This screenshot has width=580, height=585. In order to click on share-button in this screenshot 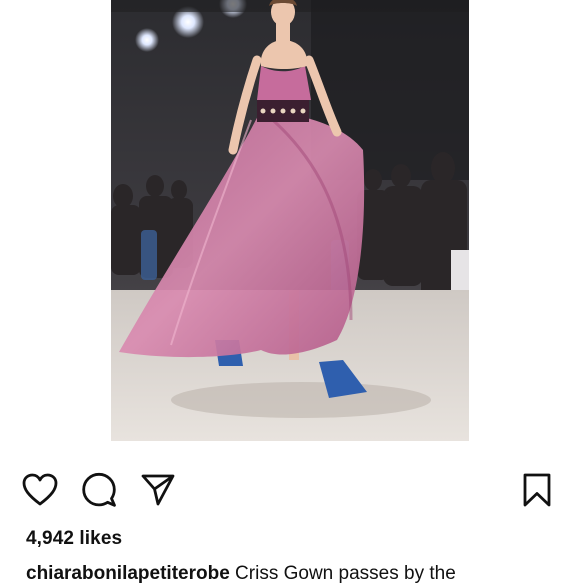, I will do `click(158, 490)`.